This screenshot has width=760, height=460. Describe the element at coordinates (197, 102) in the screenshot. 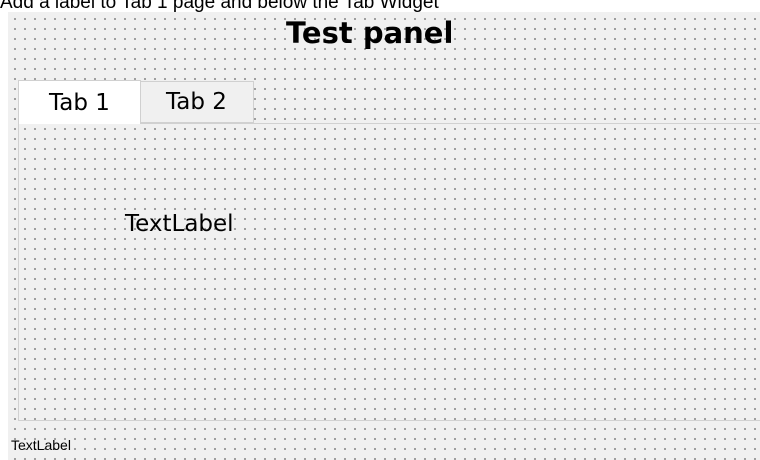

I see `tab-2: Tab 2` at that location.